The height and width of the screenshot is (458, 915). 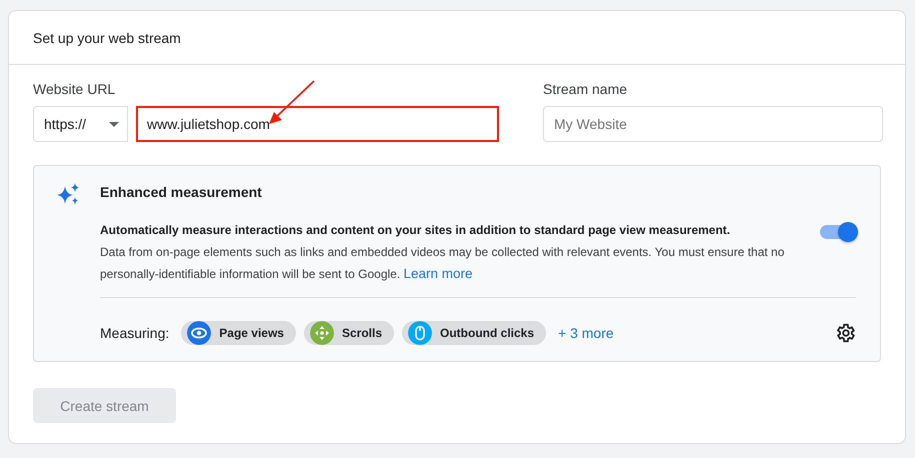 What do you see at coordinates (135, 333) in the screenshot?
I see `measuring-label: Measuring:` at bounding box center [135, 333].